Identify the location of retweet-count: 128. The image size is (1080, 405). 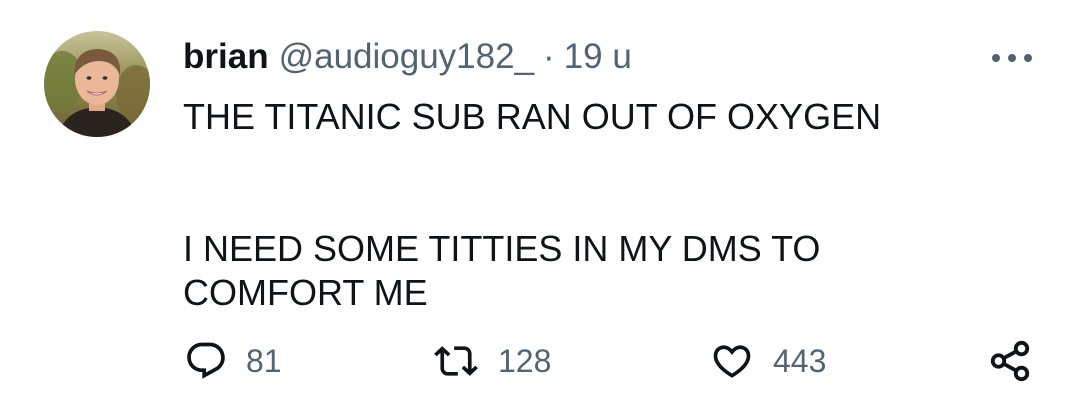
(525, 361).